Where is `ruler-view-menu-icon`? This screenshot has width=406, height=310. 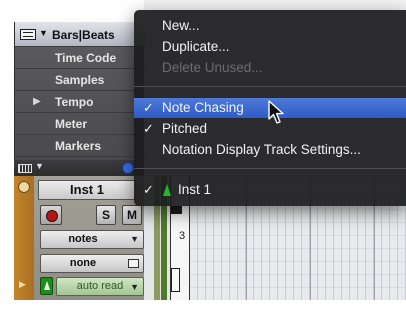
ruler-view-menu-icon is located at coordinates (28, 34).